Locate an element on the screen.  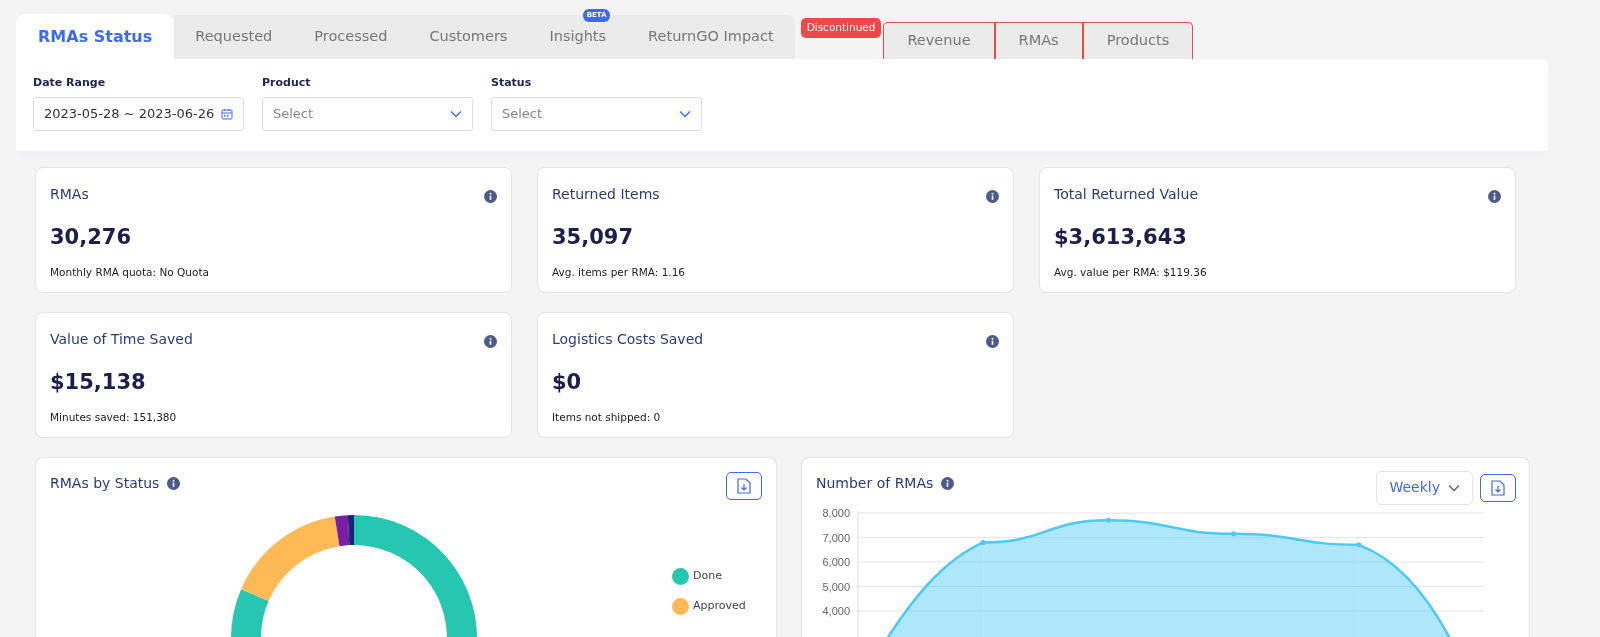
legend-label: Done is located at coordinates (707, 575).